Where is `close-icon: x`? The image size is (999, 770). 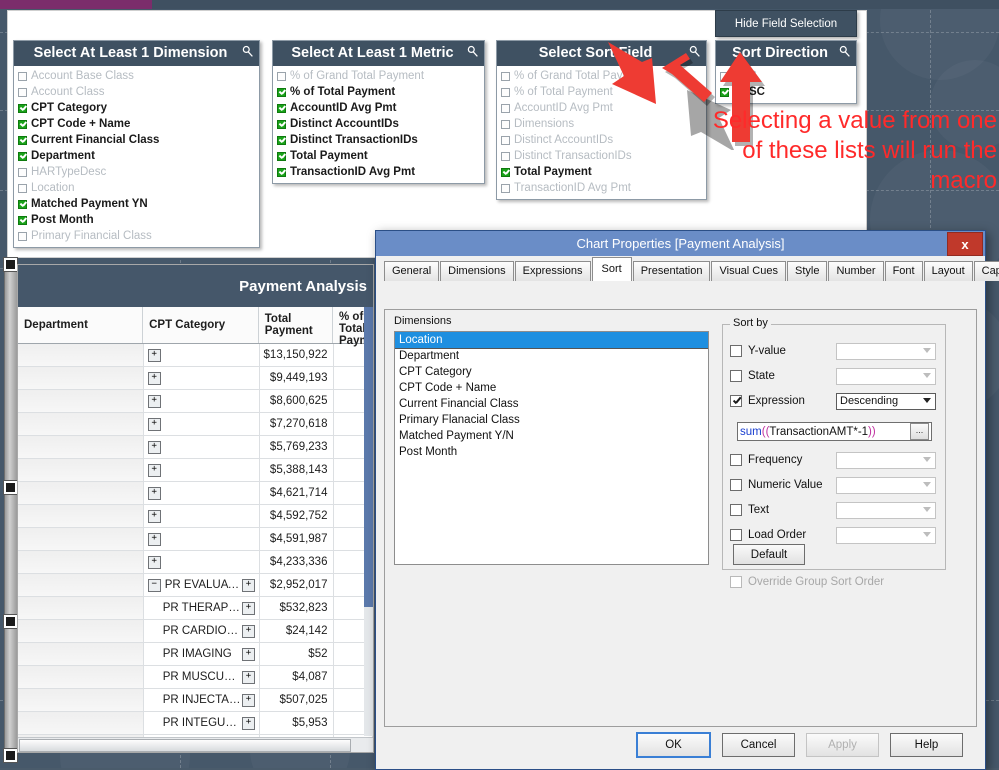 close-icon: x is located at coordinates (965, 244).